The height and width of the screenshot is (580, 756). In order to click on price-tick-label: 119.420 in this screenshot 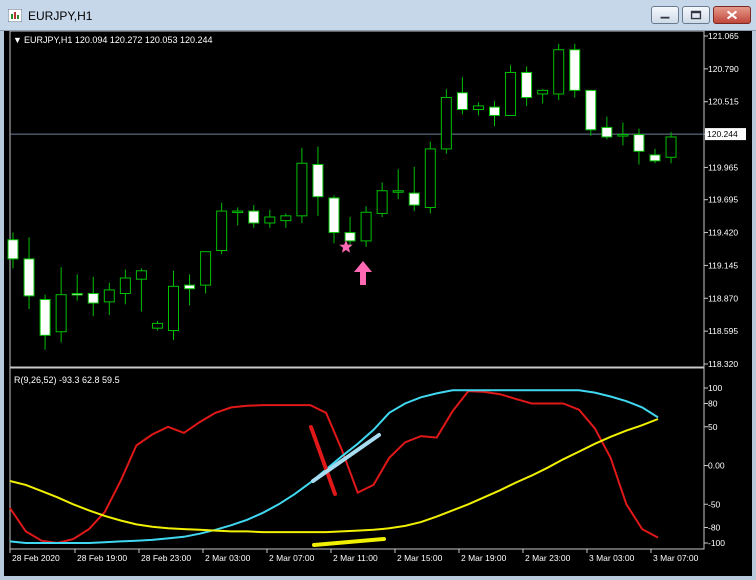, I will do `click(723, 233)`.